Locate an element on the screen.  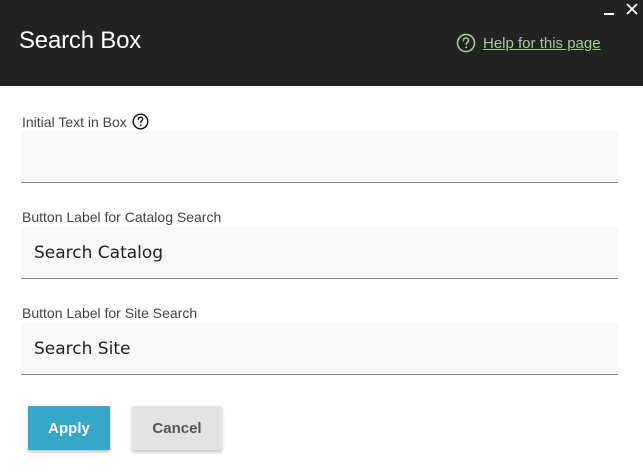
help-circle-icon is located at coordinates (466, 43).